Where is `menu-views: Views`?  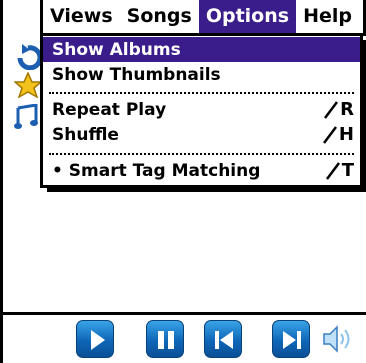 menu-views: Views is located at coordinates (81, 16).